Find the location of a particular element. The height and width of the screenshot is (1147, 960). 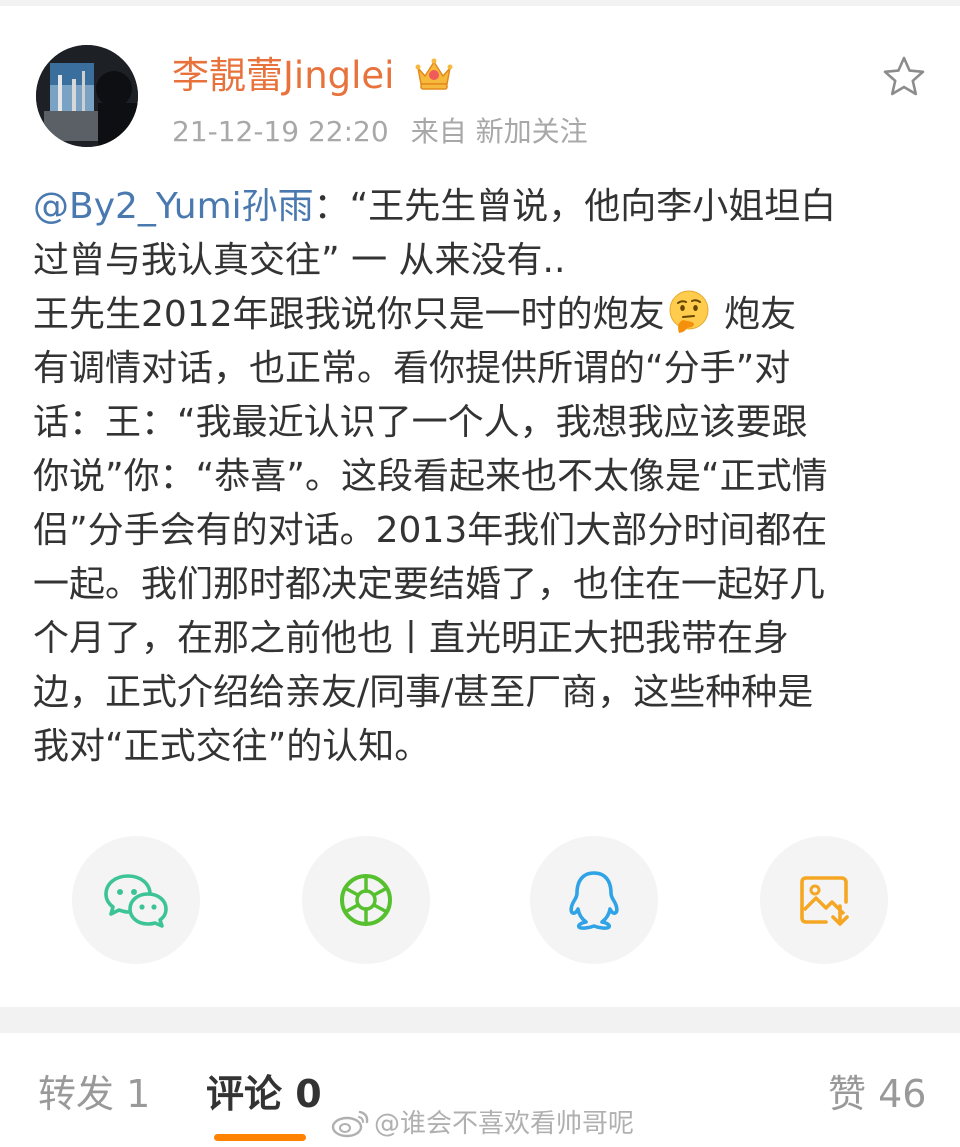

moments-icon is located at coordinates (366, 900).